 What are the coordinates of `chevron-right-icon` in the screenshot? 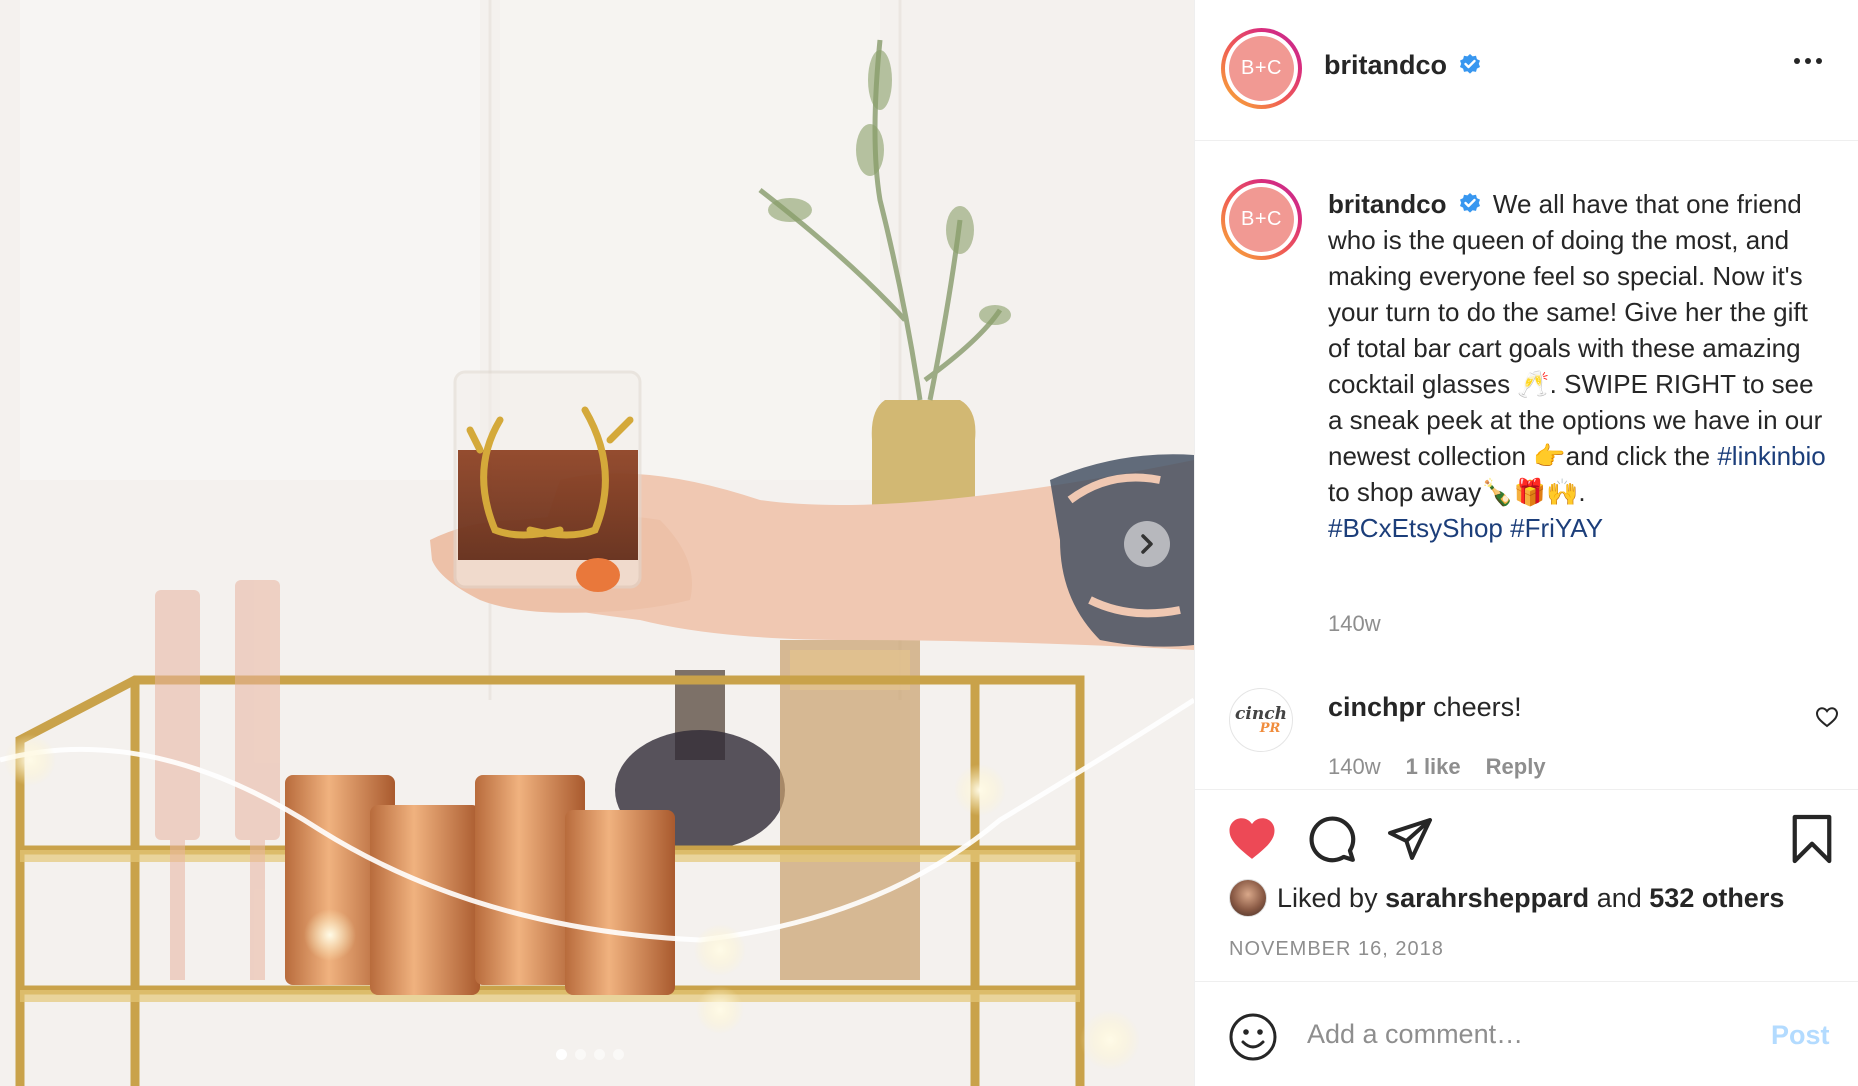 It's located at (1147, 544).